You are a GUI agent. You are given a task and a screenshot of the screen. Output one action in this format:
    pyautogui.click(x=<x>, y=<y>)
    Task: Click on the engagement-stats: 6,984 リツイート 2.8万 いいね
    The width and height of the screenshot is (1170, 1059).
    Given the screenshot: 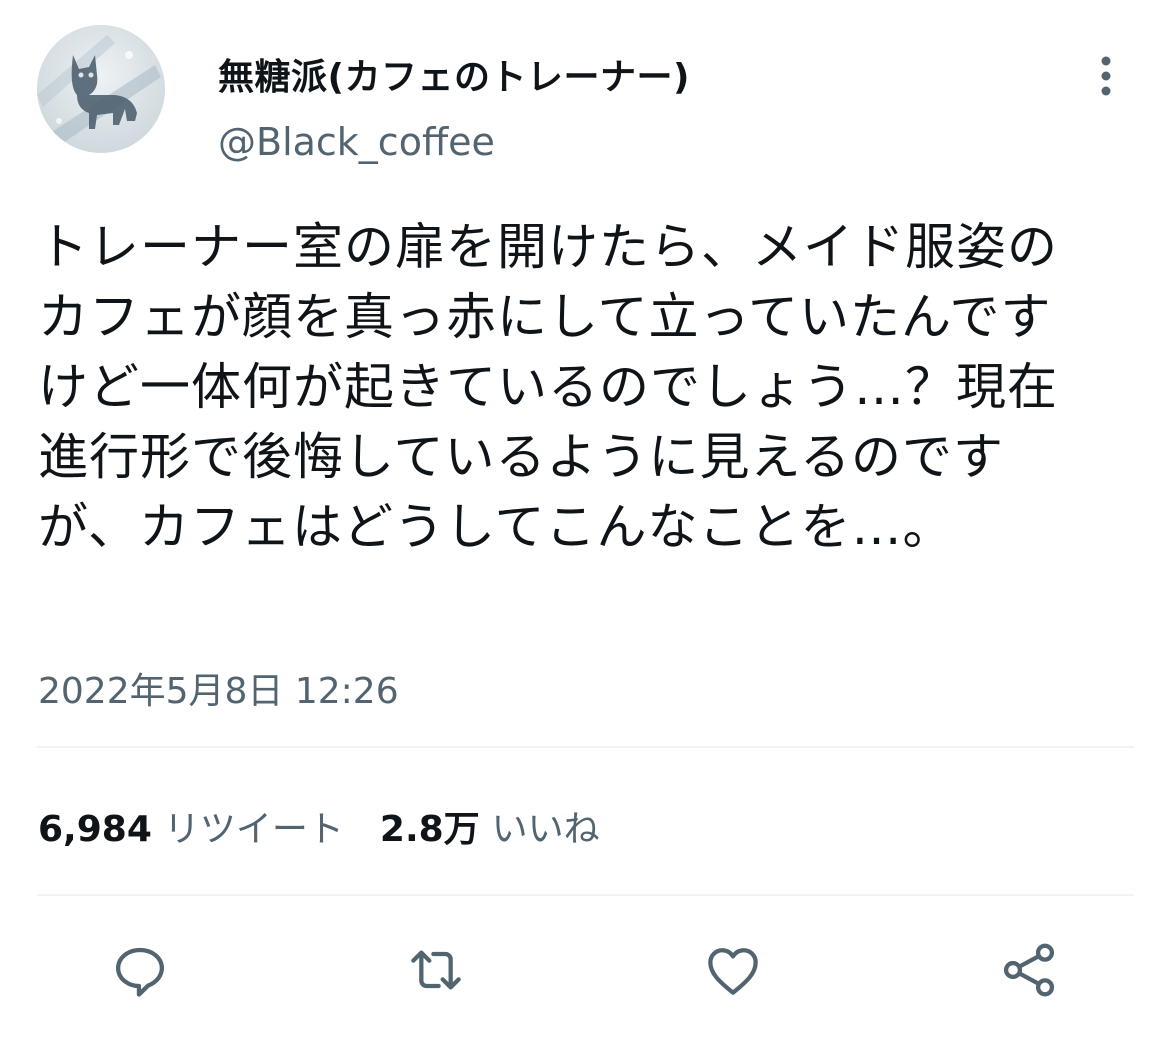 What is the action you would take?
    pyautogui.click(x=319, y=825)
    